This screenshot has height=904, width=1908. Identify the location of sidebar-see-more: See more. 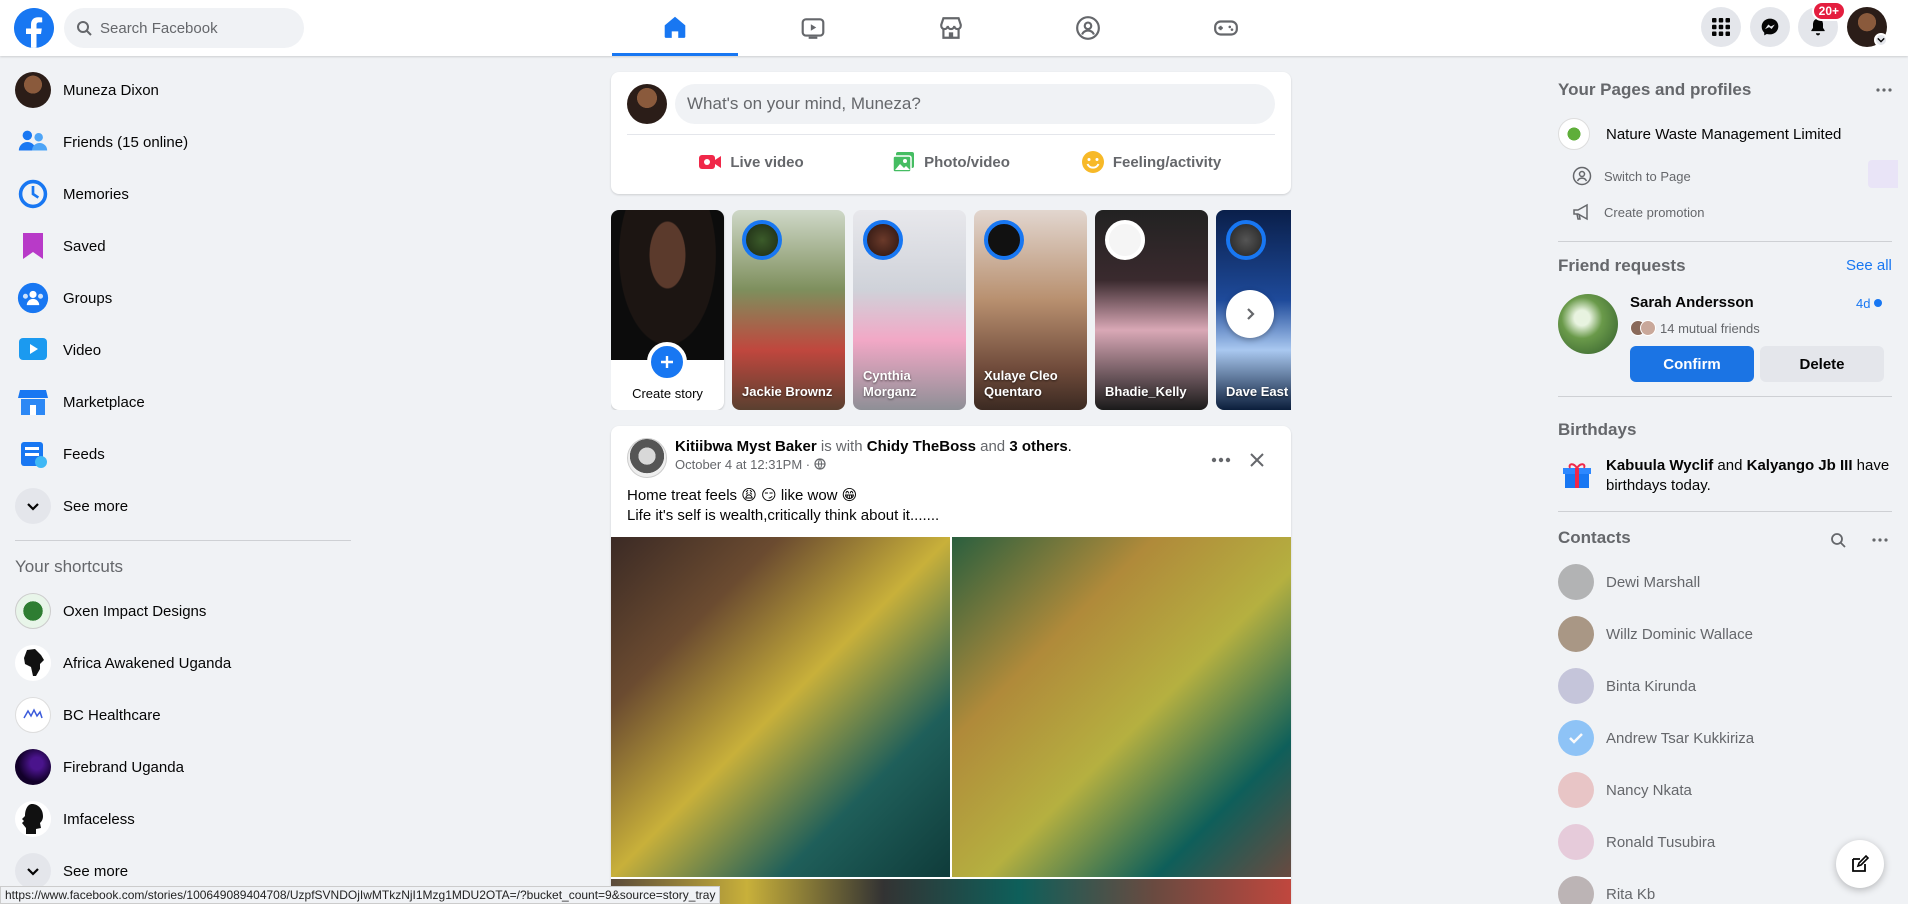
(176, 506).